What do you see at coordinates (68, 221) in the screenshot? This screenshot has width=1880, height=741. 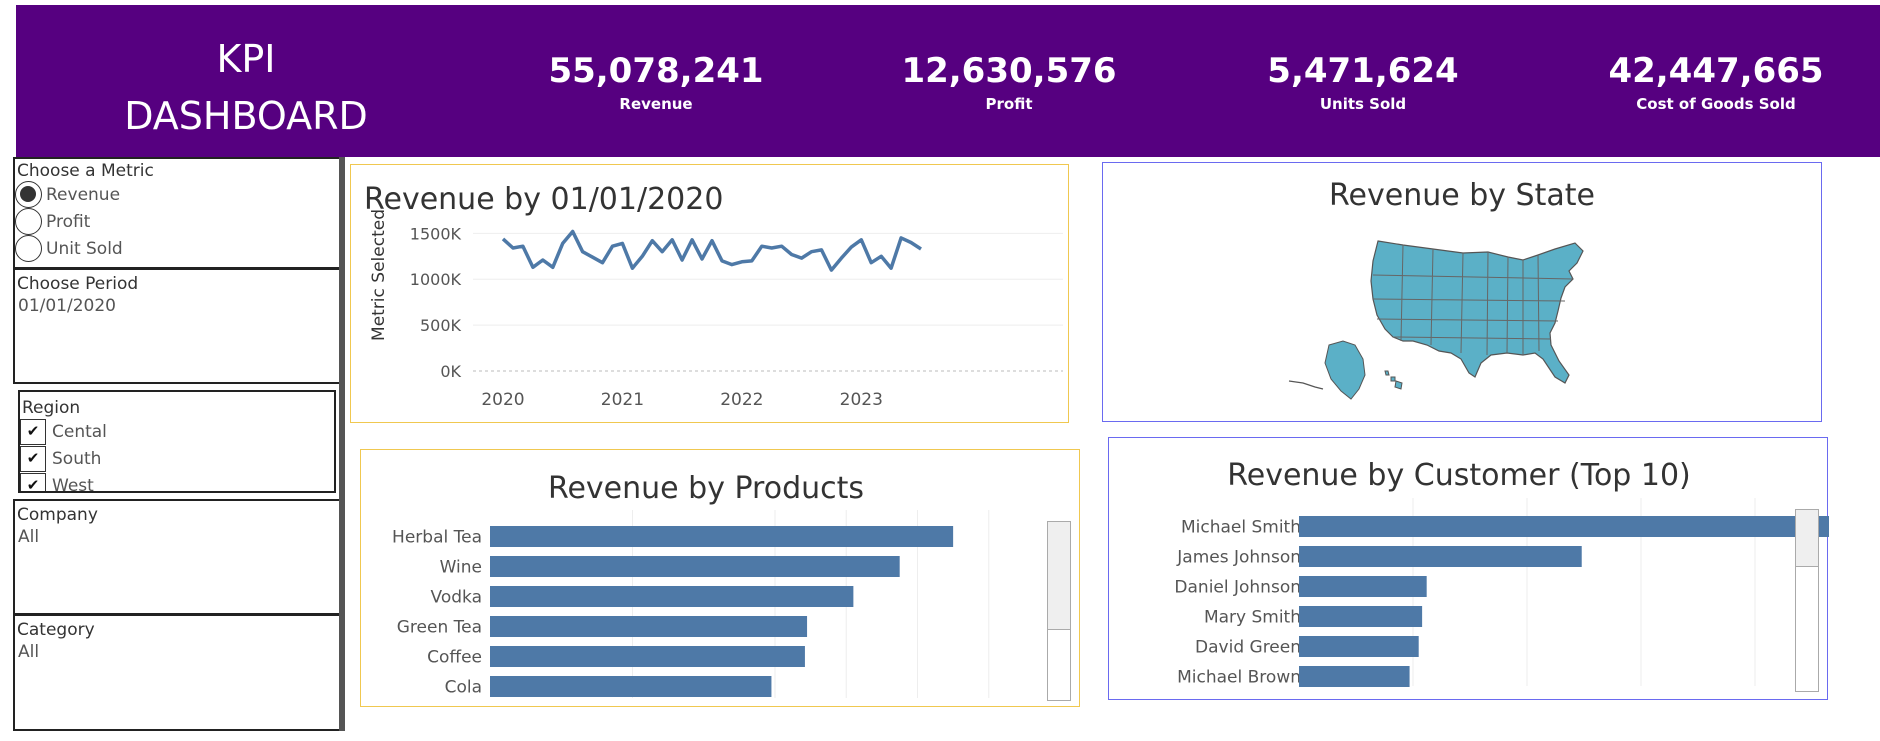 I see `metric-option-label: Profit` at bounding box center [68, 221].